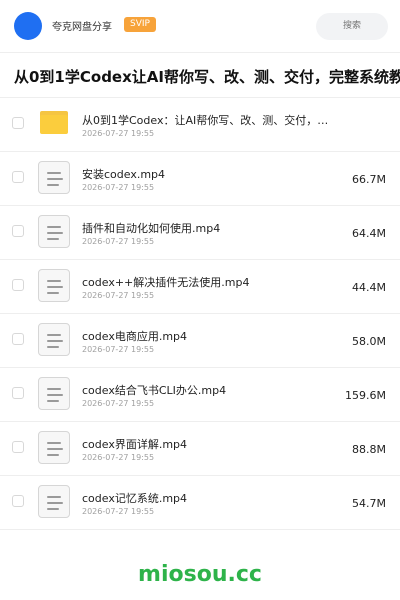 The width and height of the screenshot is (400, 600). What do you see at coordinates (369, 503) in the screenshot?
I see `file-size: 54.7M` at bounding box center [369, 503].